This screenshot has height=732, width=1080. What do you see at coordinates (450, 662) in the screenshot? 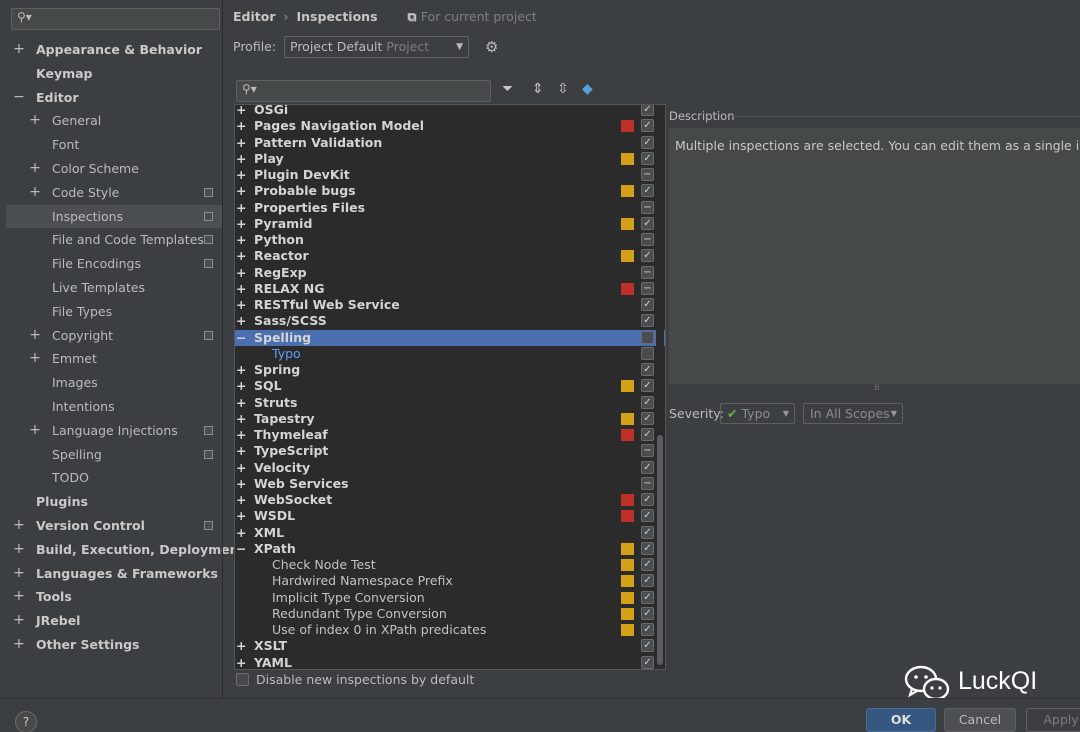
I see `tree-row: + YAML ✓` at bounding box center [450, 662].